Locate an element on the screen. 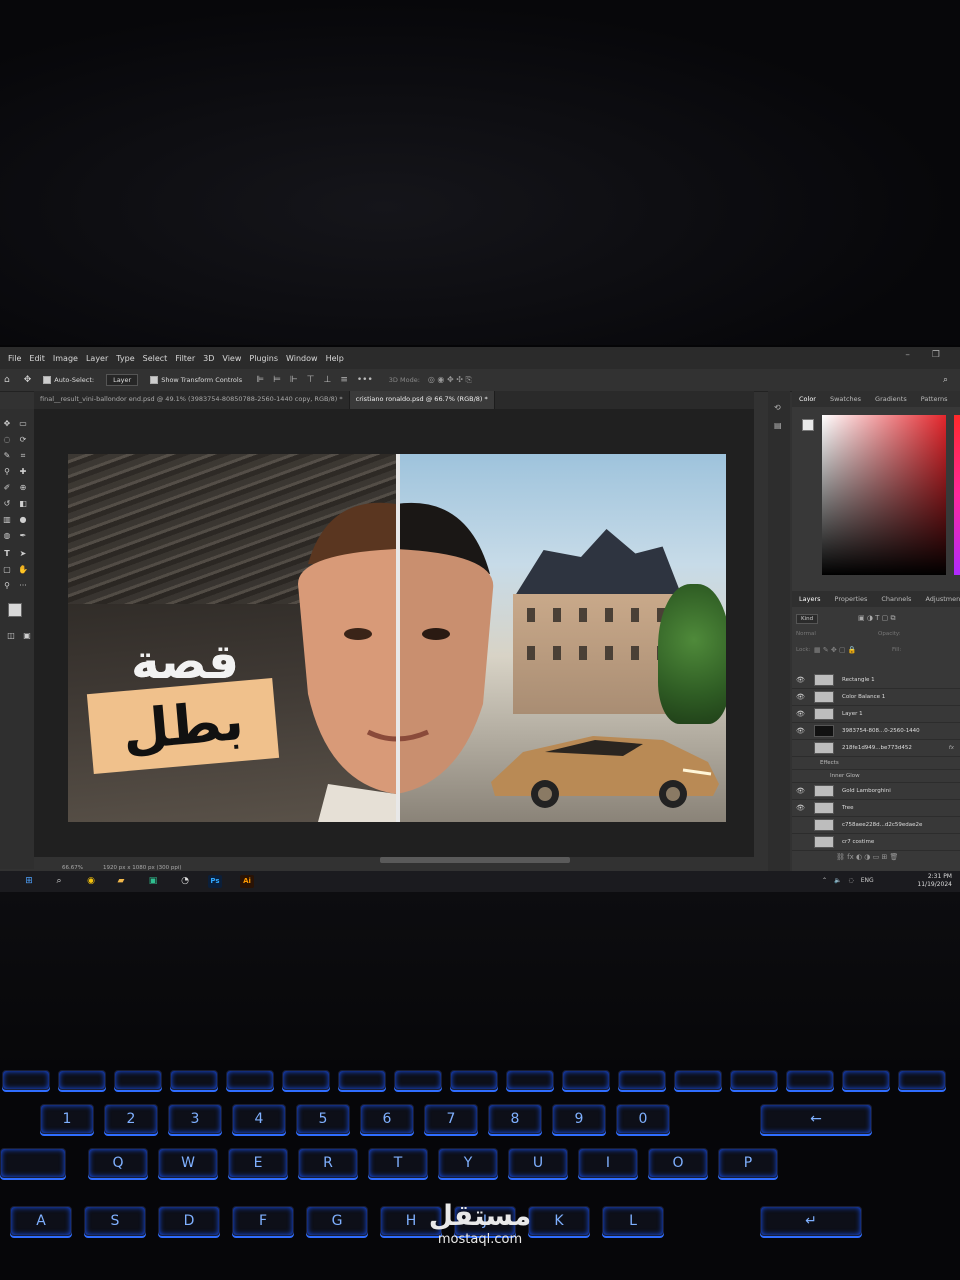  network-icon: ◌ is located at coordinates (851, 880).